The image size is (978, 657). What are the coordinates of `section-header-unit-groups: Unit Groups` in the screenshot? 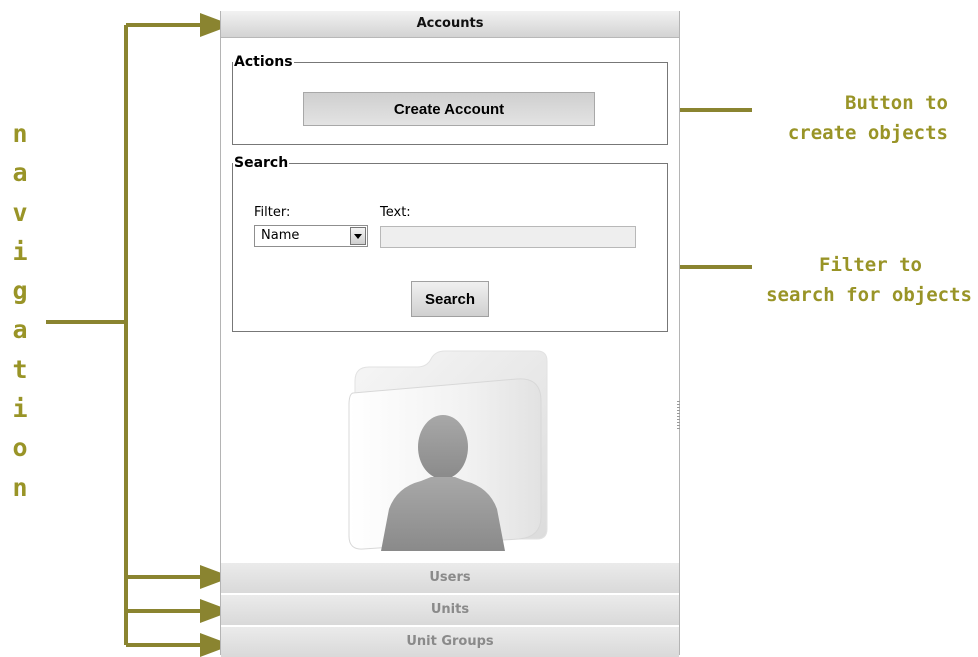 It's located at (450, 641).